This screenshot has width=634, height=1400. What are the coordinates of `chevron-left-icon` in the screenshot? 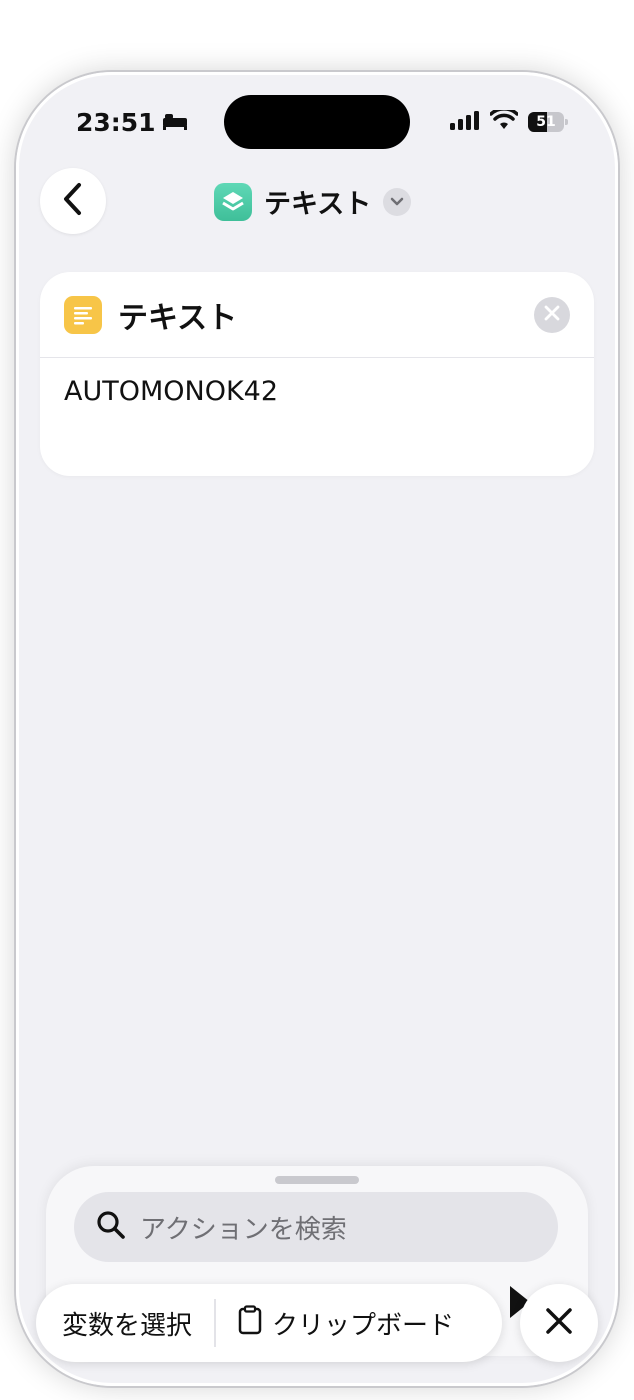 It's located at (73, 201).